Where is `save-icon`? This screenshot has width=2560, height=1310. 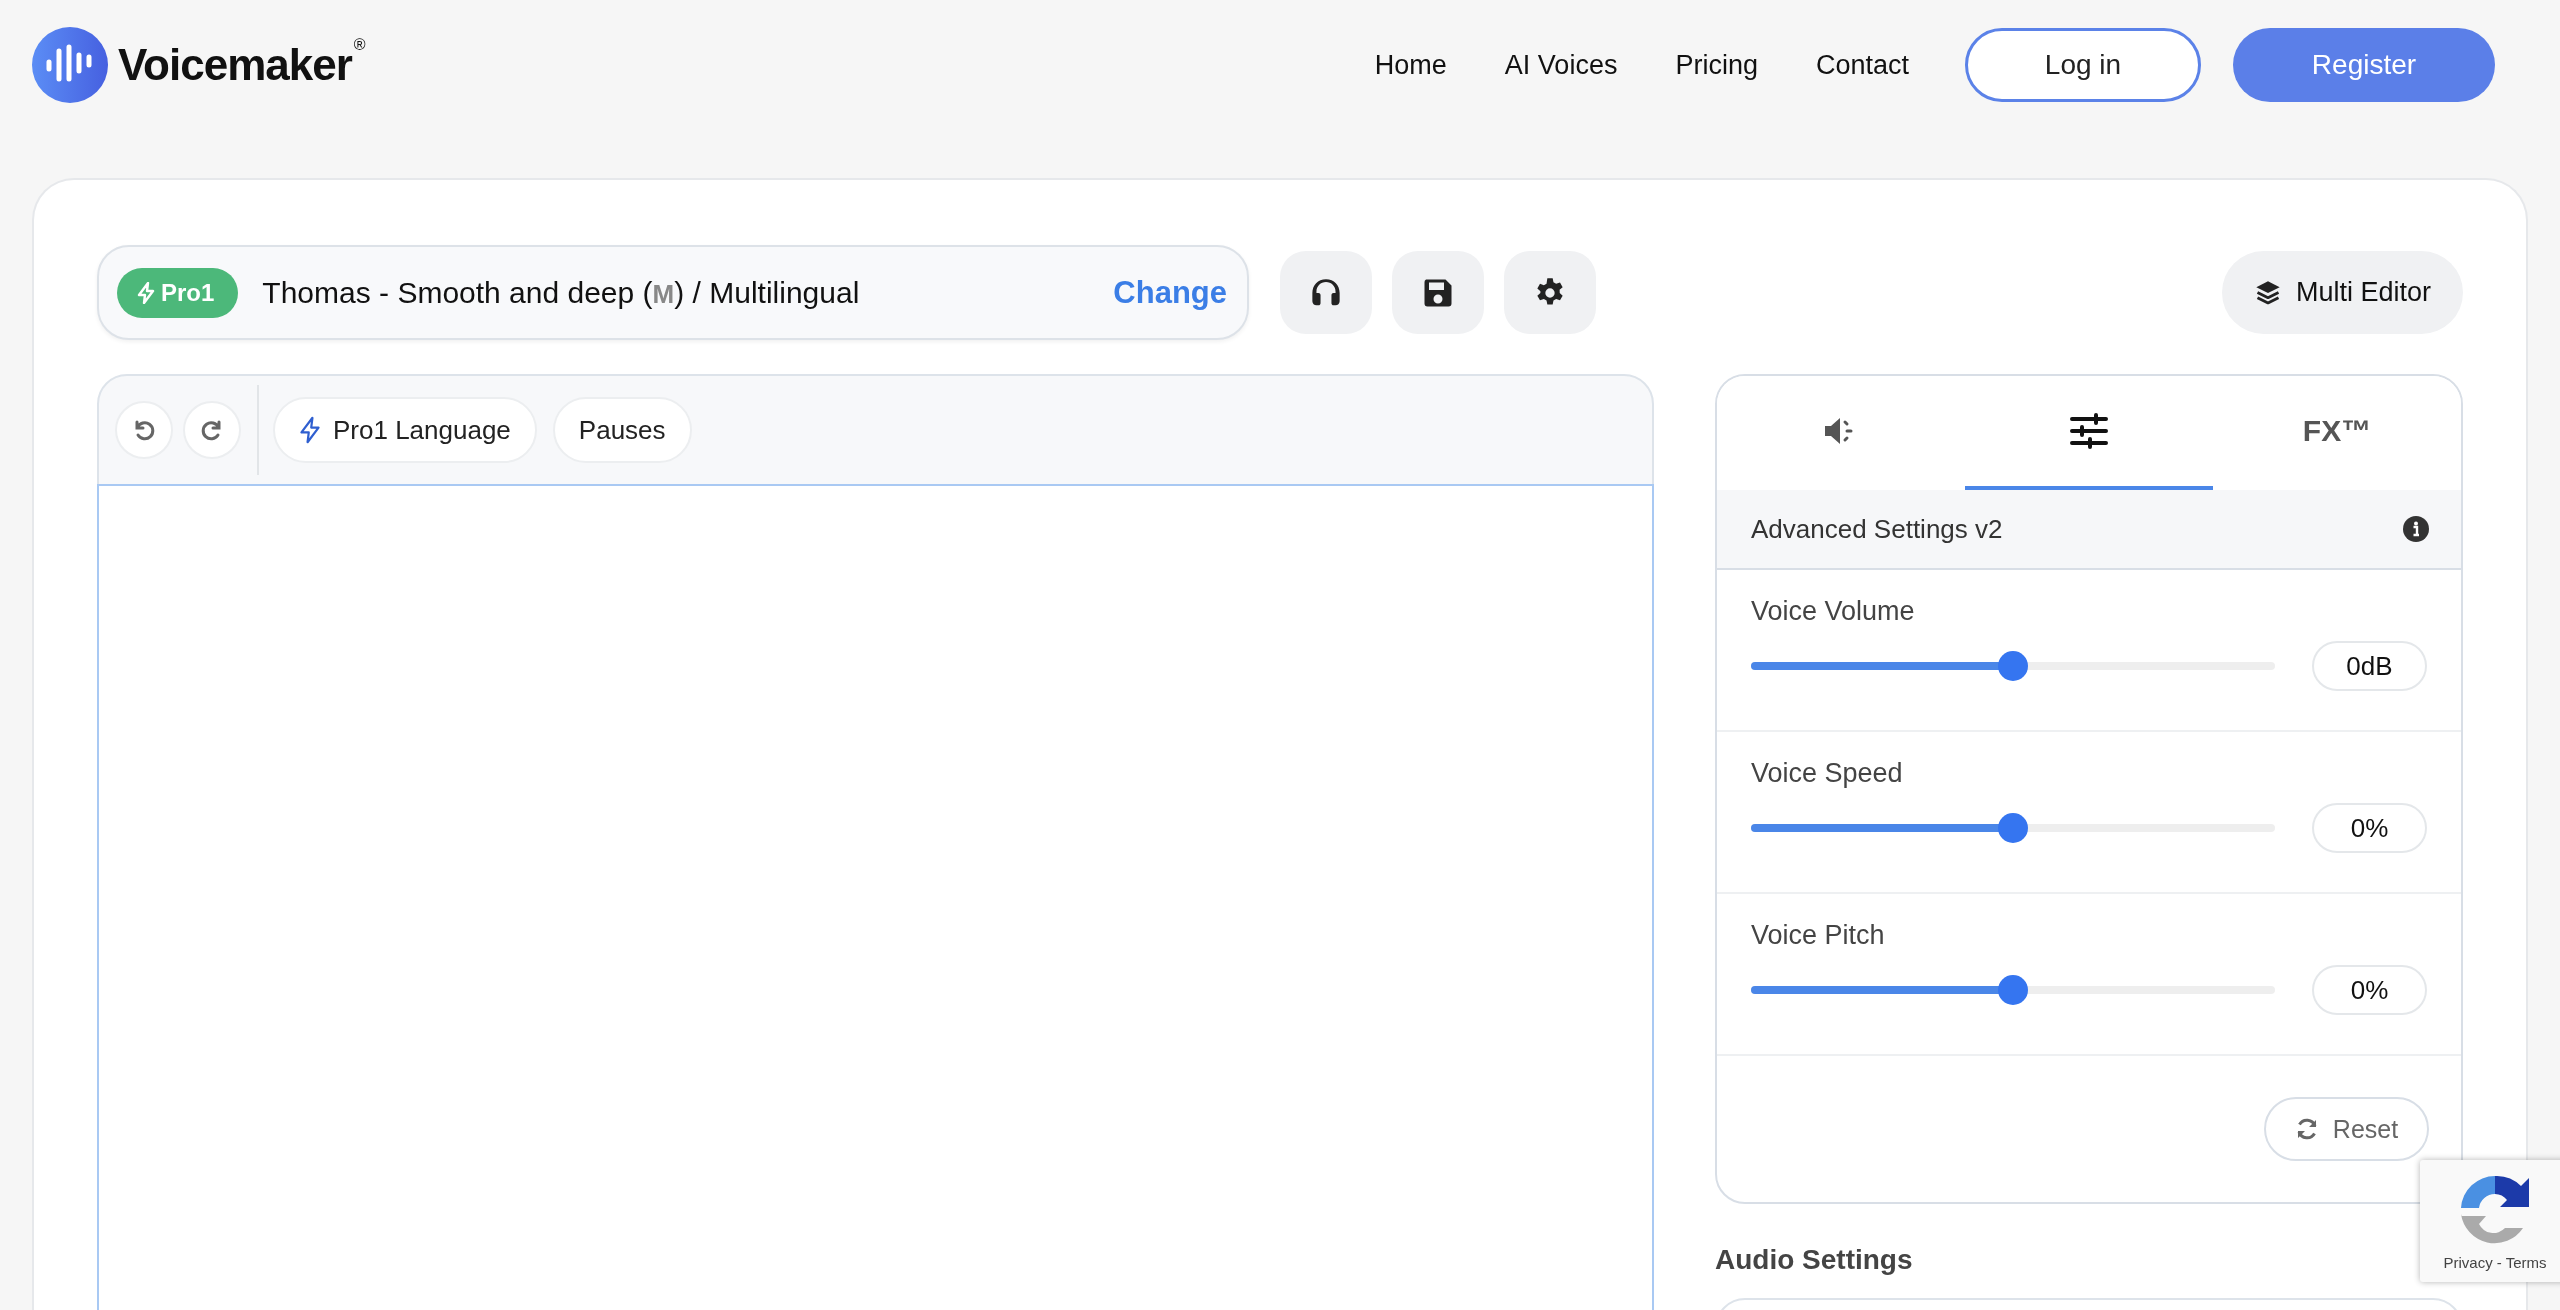 save-icon is located at coordinates (1438, 292).